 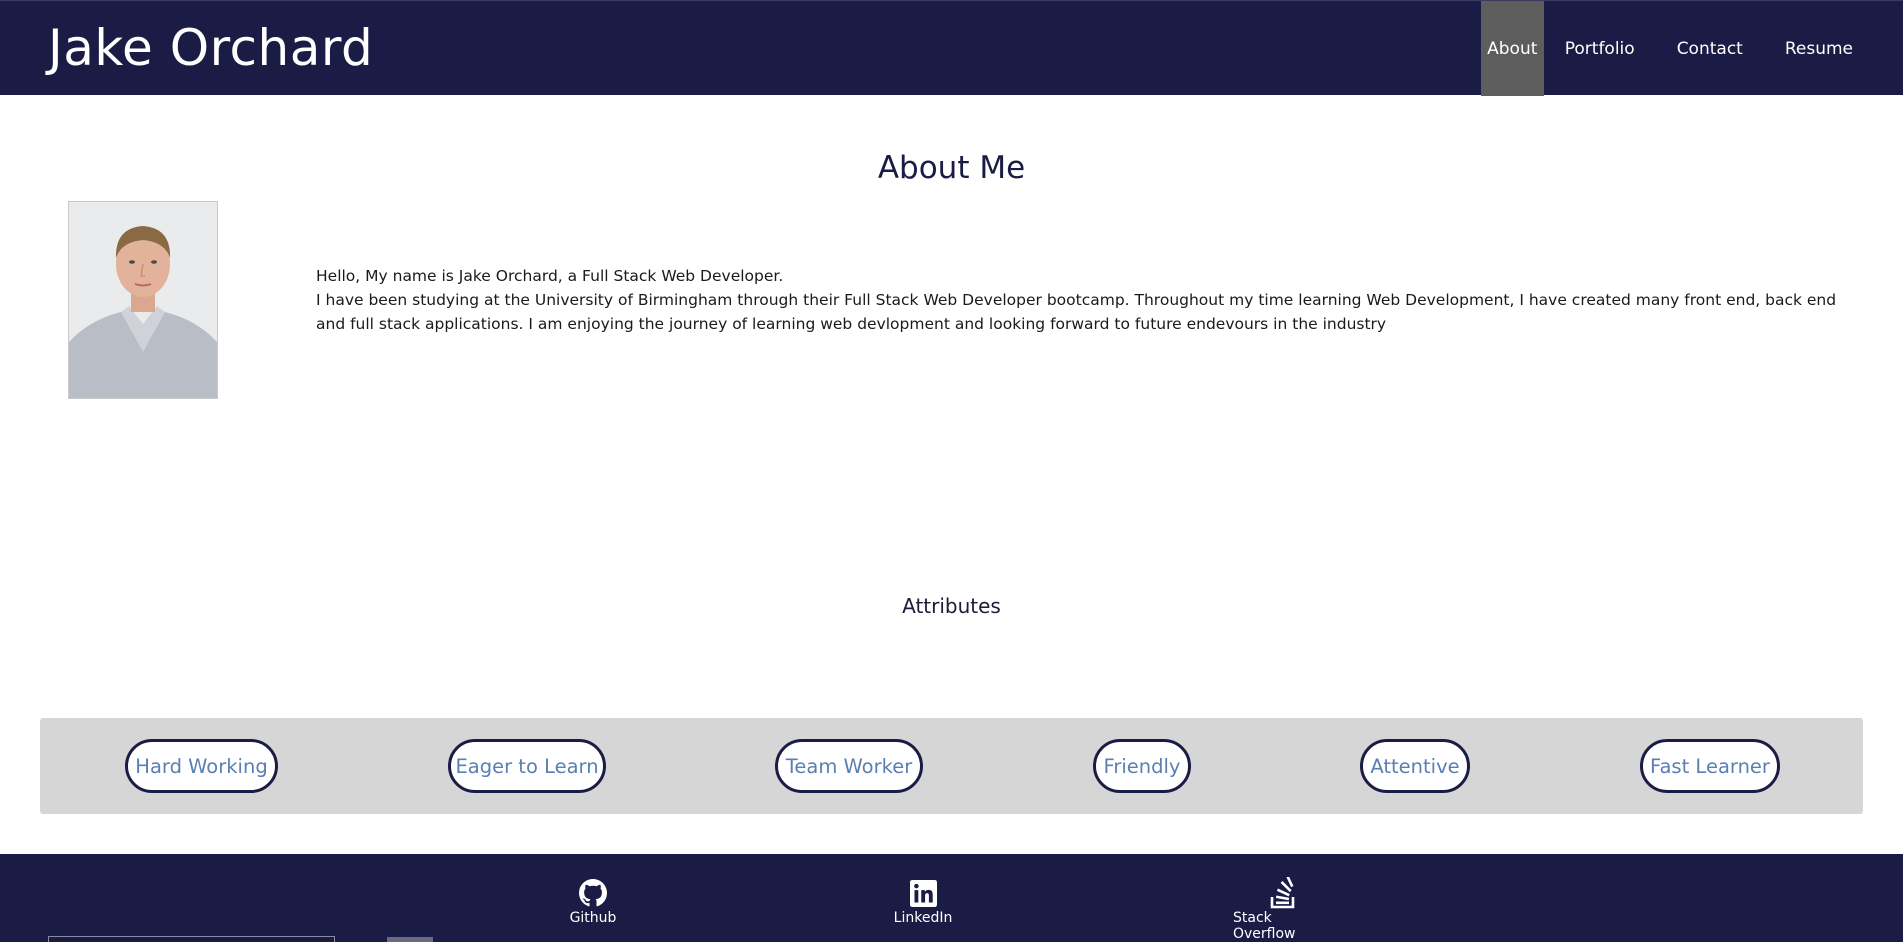 I want to click on attributes-heading: Attributes, so click(x=951, y=606).